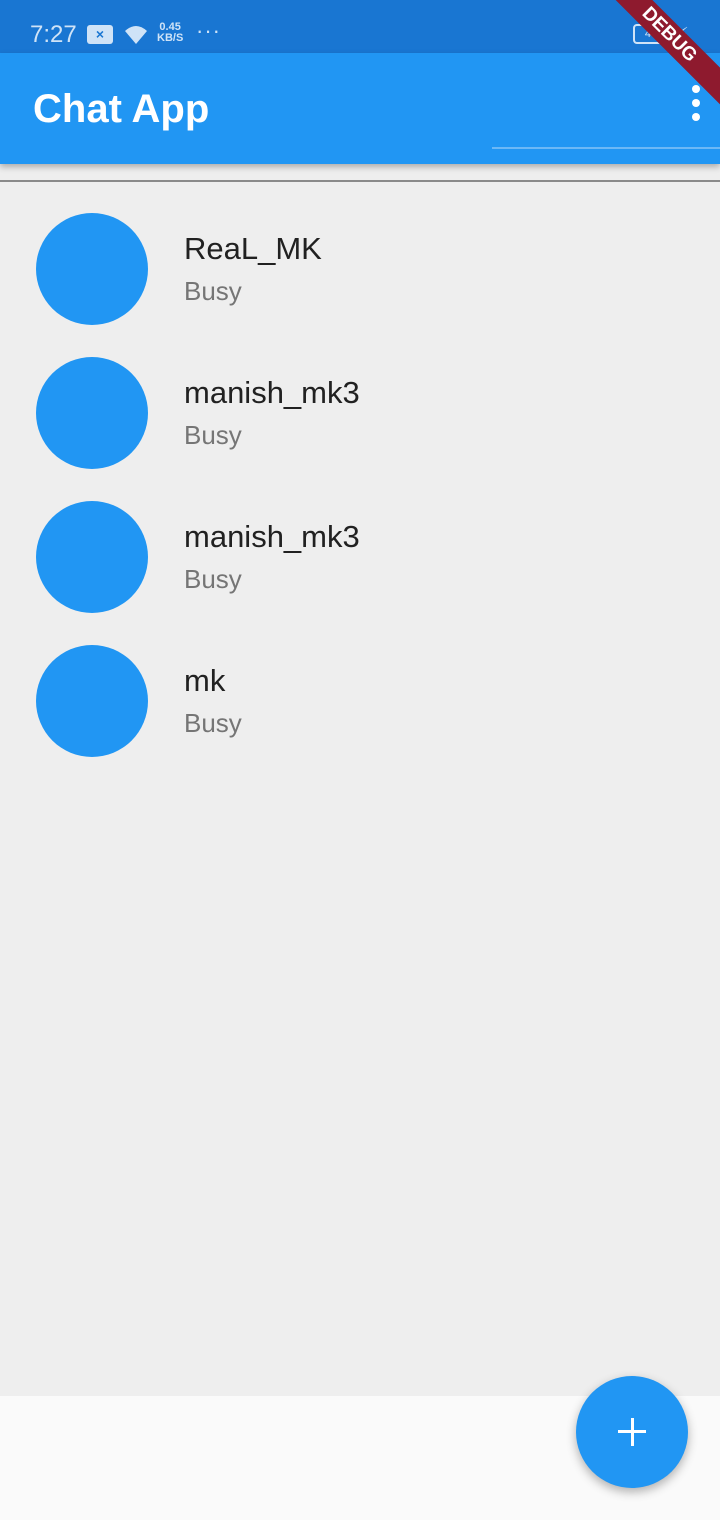 The height and width of the screenshot is (1520, 720). I want to click on divider, so click(360, 181).